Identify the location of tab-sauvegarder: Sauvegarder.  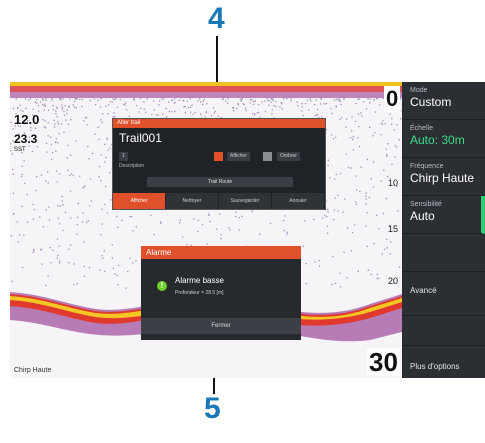
(245, 201).